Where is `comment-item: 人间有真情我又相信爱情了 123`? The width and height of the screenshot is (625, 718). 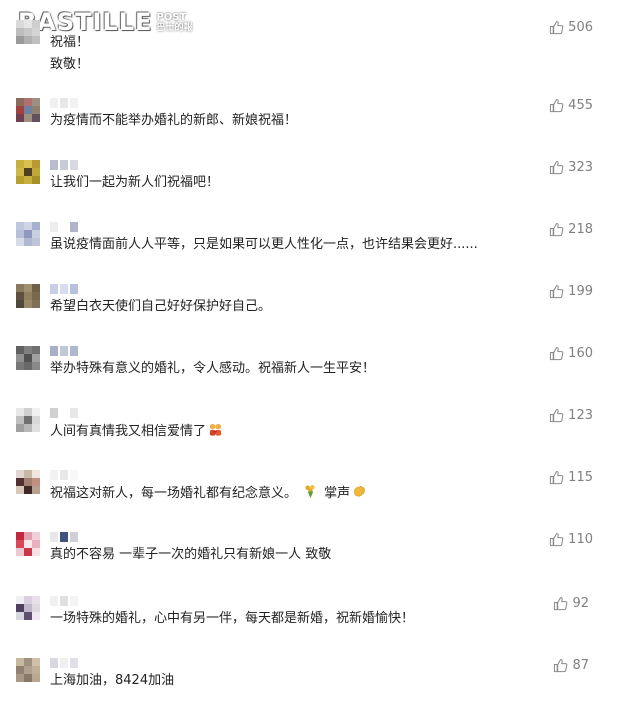
comment-item: 人间有真情我又相信爱情了 123 is located at coordinates (312, 437).